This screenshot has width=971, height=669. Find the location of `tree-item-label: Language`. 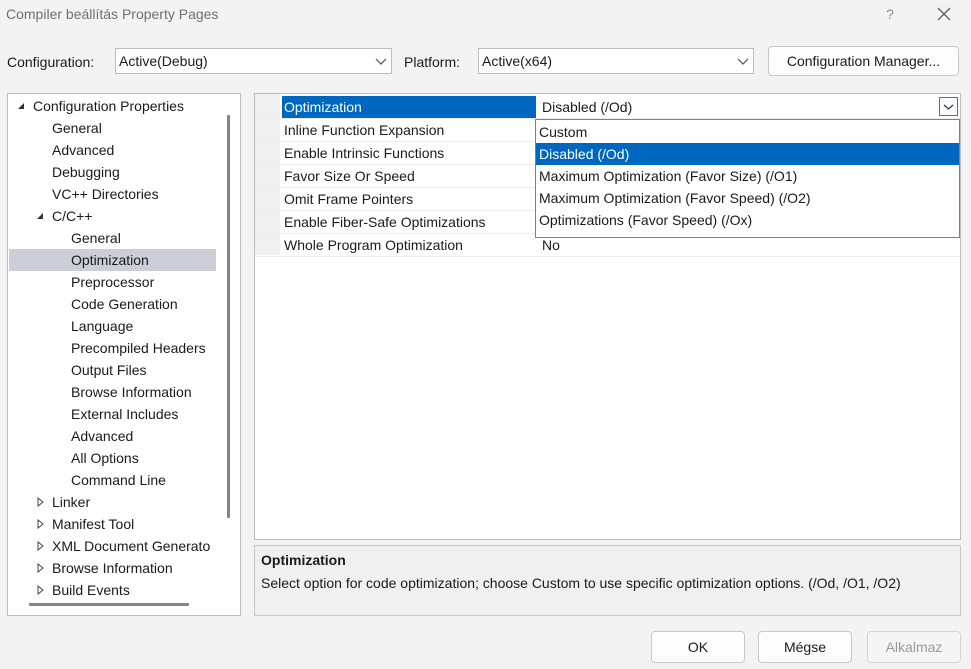

tree-item-label: Language is located at coordinates (102, 326).